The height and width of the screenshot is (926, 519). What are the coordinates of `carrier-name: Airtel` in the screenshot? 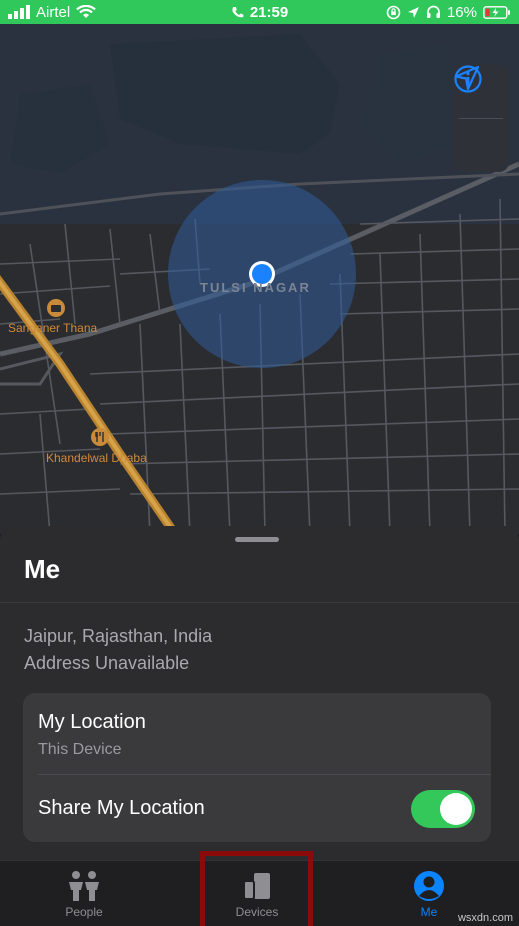 It's located at (53, 12).